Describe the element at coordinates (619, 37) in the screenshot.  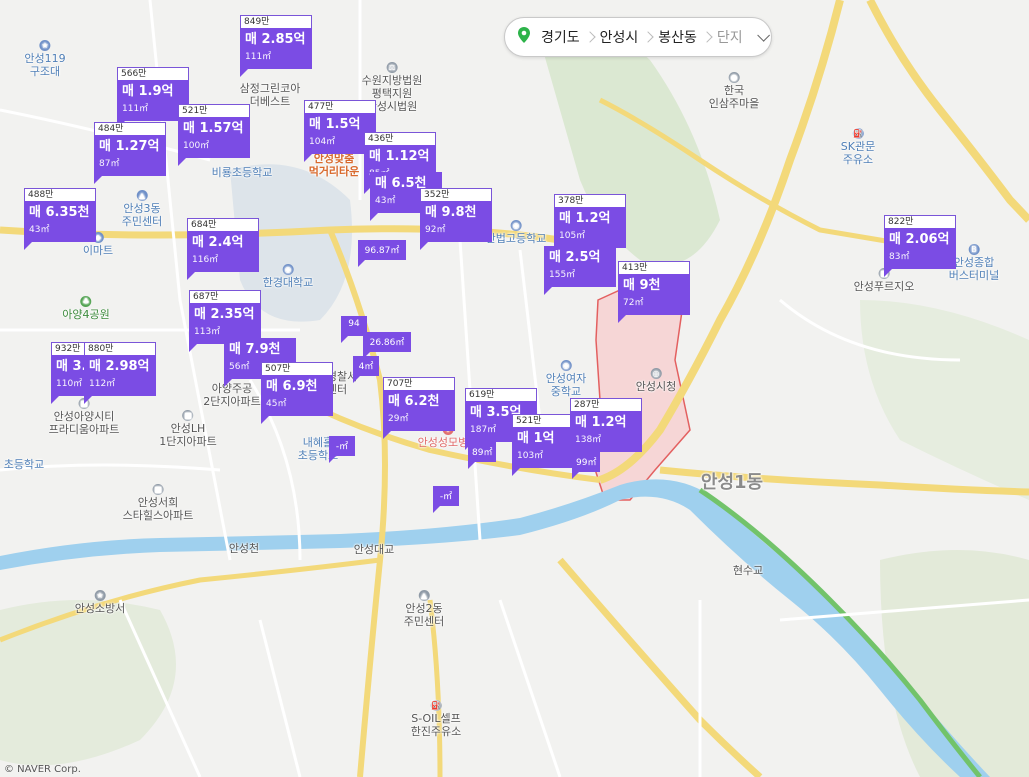
I see `breadcrumb-city: 안성시` at that location.